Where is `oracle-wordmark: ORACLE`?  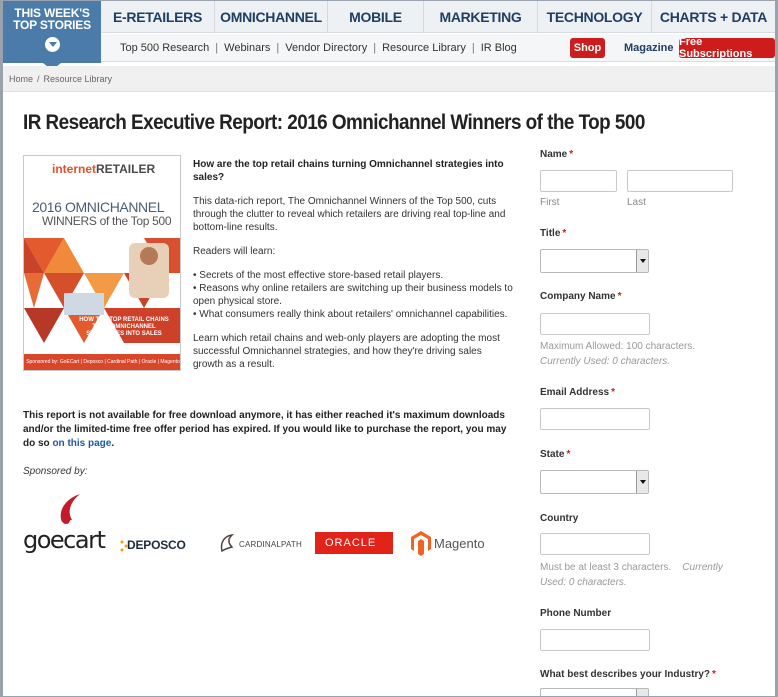
oracle-wordmark: ORACLE is located at coordinates (351, 543).